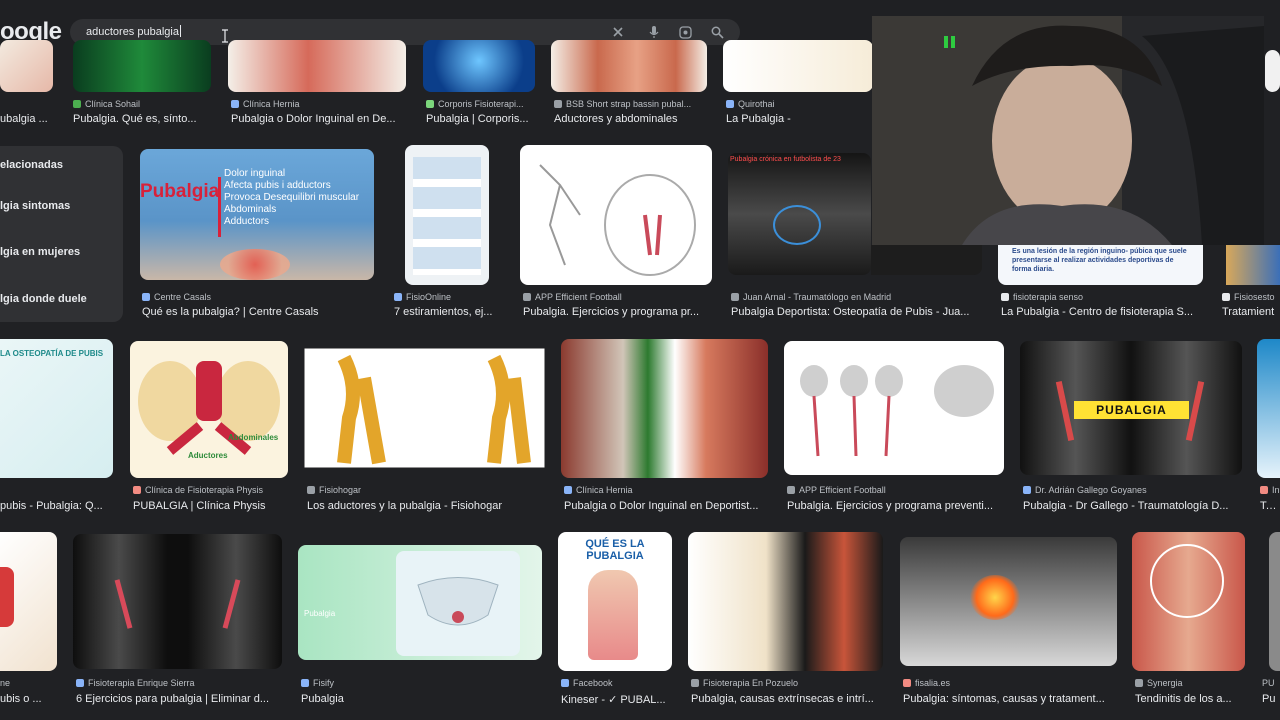 The width and height of the screenshot is (1280, 720). I want to click on result-title: Tratamient, so click(1251, 312).